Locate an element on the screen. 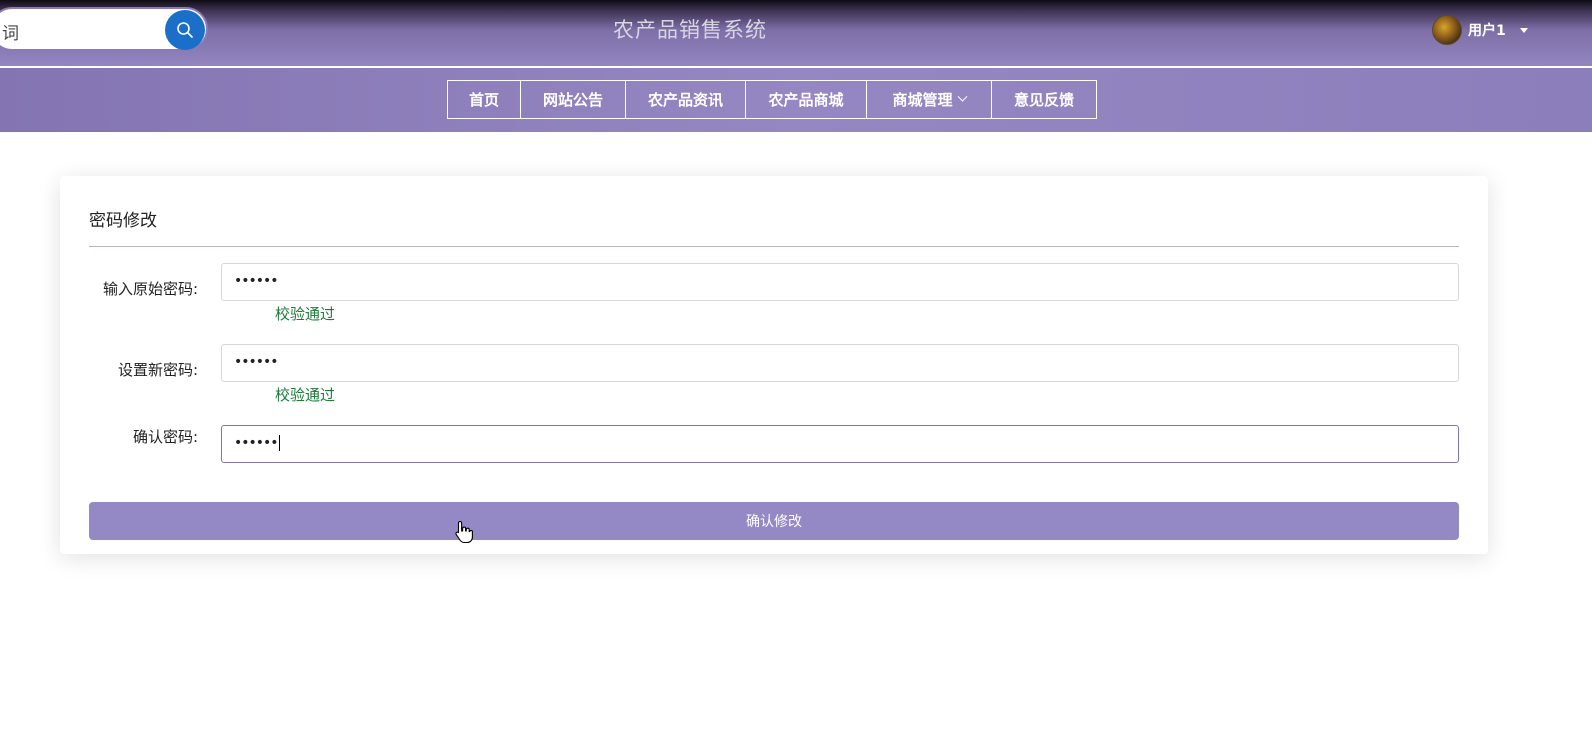  nav-item-announcements: 网站公告 is located at coordinates (573, 99).